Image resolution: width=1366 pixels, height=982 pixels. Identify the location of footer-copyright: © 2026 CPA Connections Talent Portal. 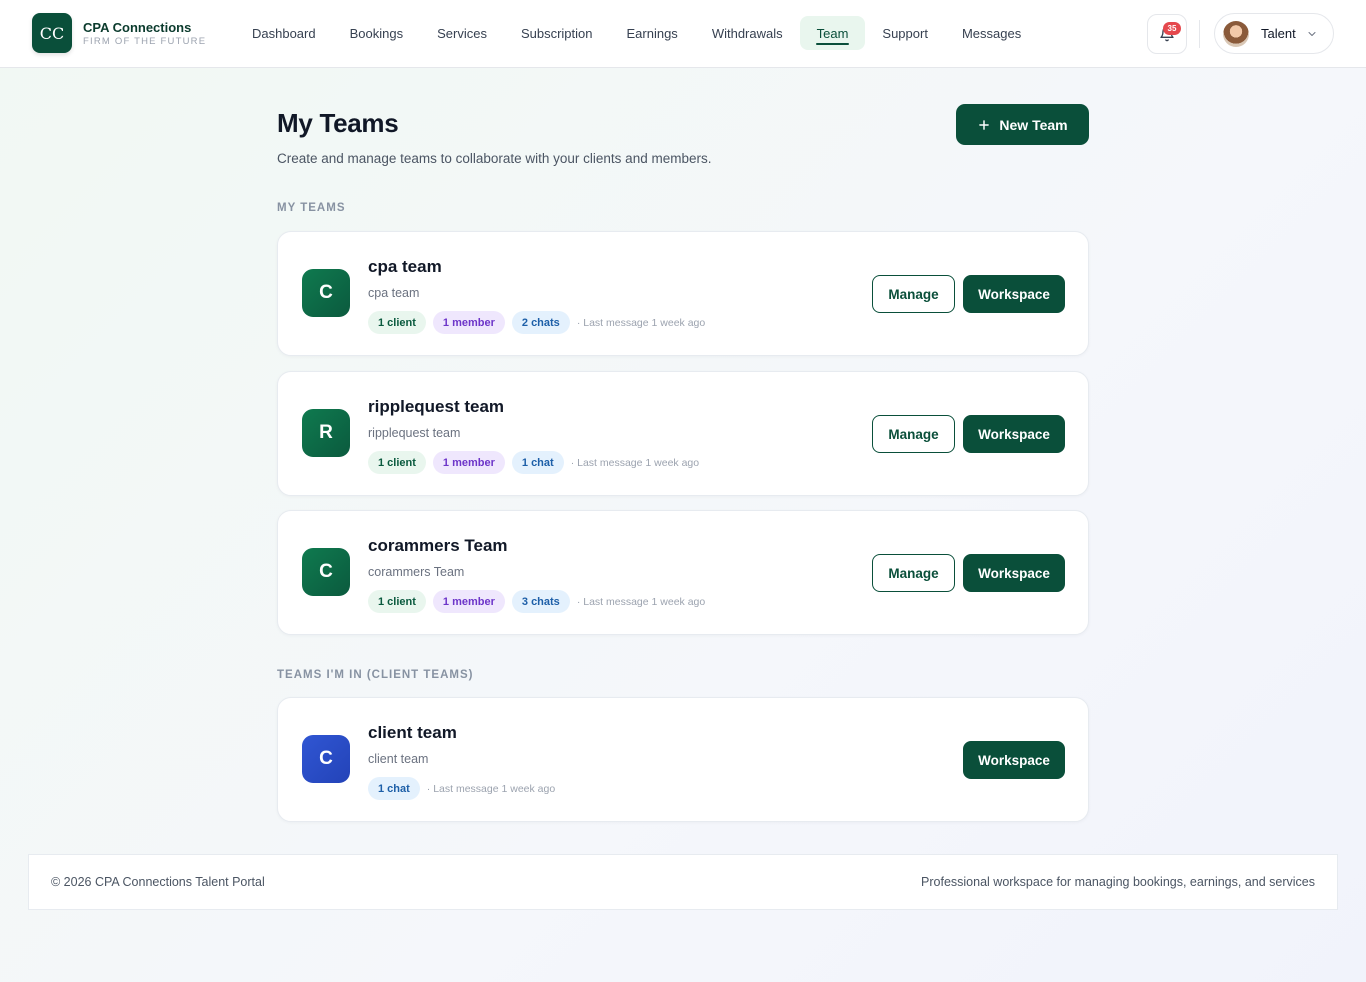
(158, 882).